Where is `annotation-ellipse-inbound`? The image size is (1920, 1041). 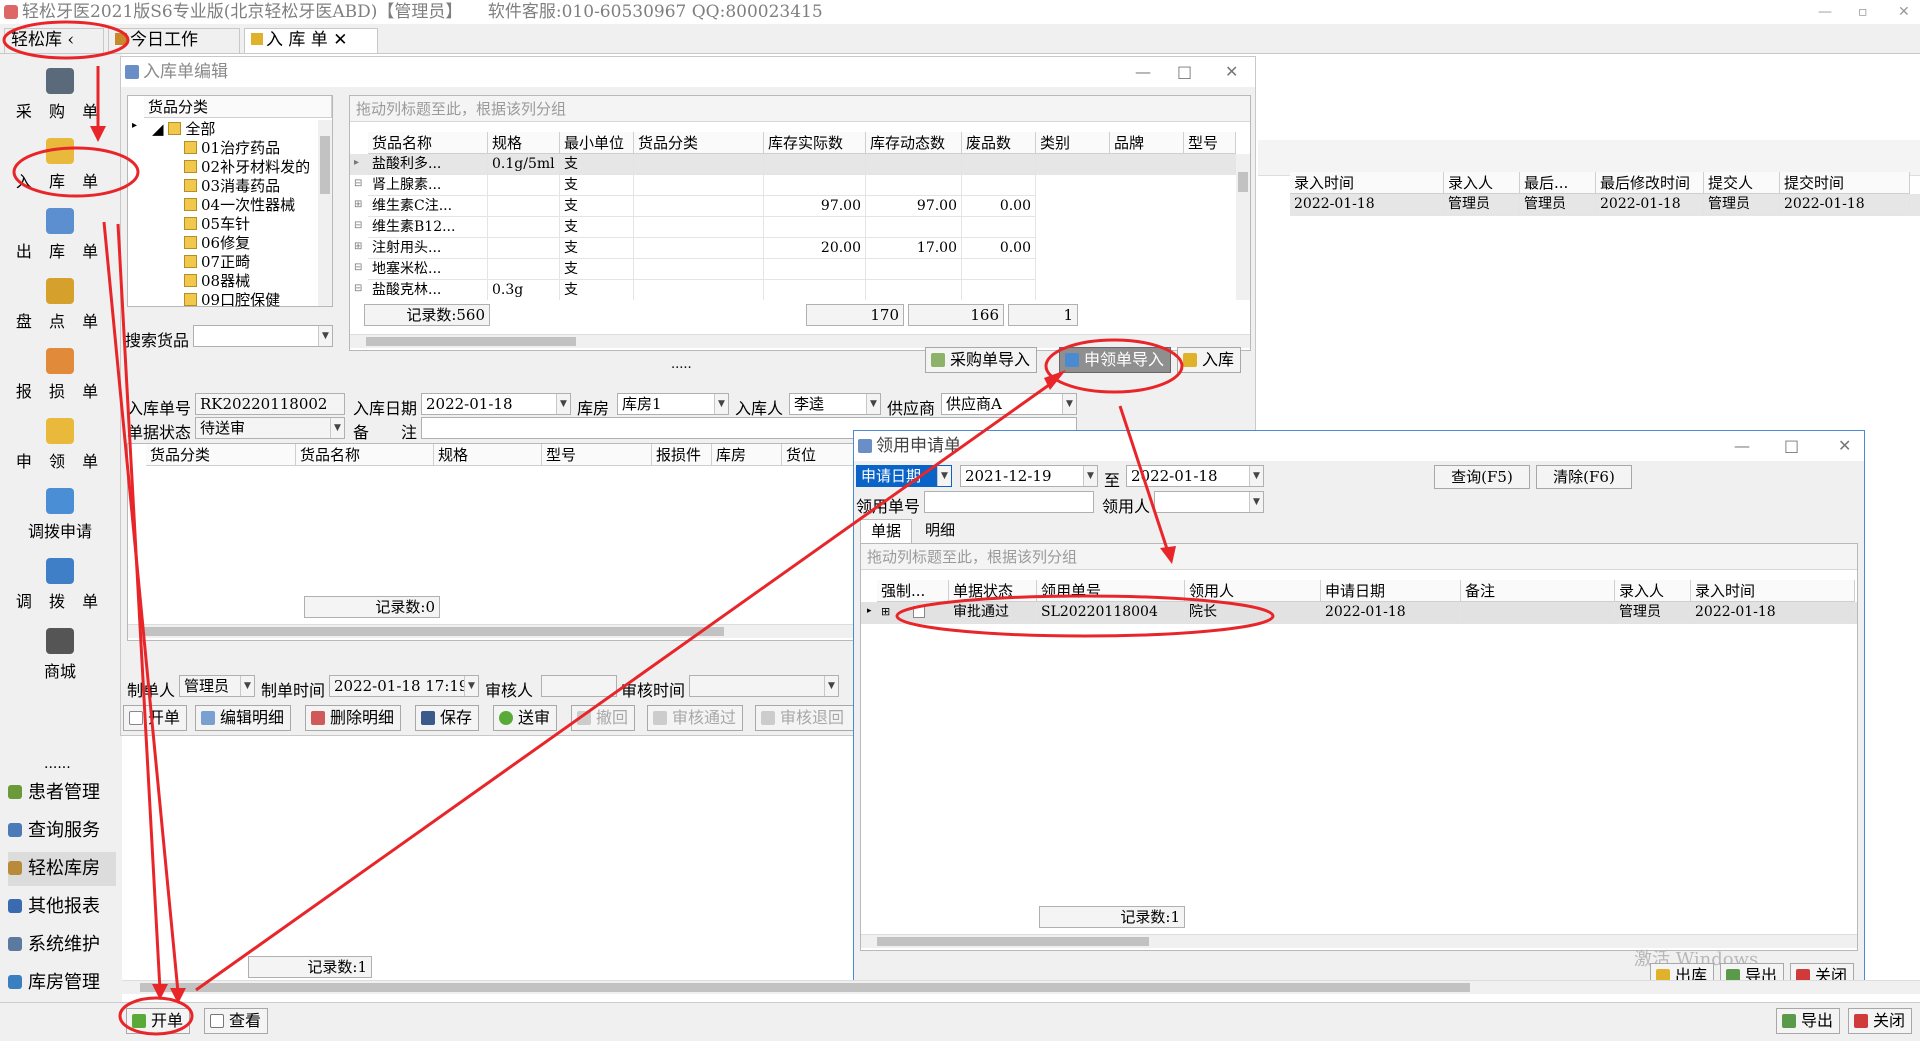
annotation-ellipse-inbound is located at coordinates (76, 172).